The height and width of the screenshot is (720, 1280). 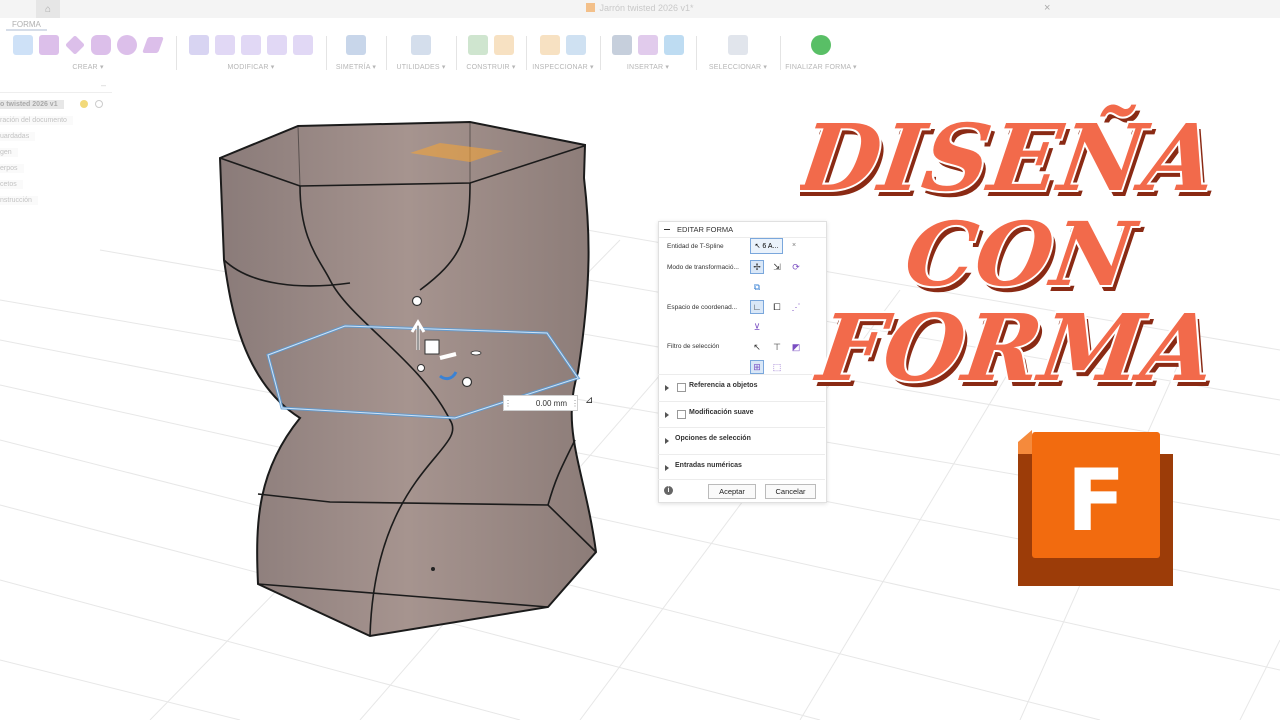 I want to click on promo-line-3: FORMA, so click(x=1015, y=347).